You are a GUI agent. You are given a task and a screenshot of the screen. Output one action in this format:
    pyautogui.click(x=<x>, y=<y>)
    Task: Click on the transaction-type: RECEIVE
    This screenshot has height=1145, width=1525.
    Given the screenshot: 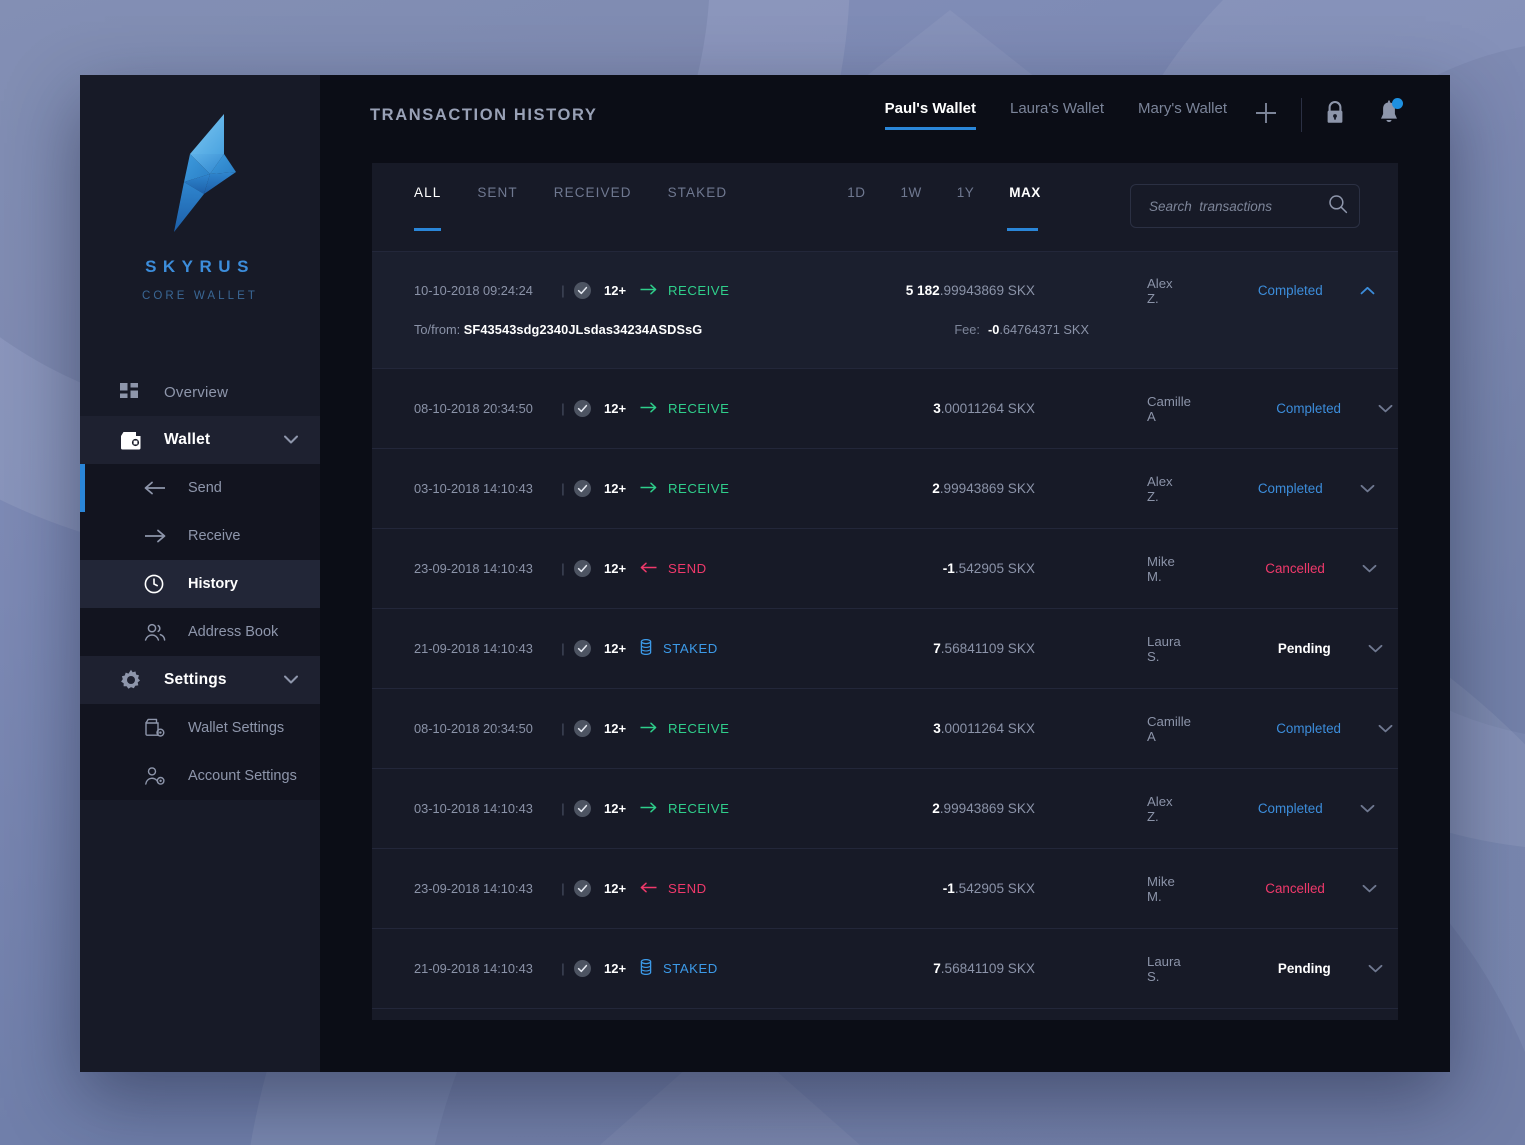 What is the action you would take?
    pyautogui.click(x=715, y=488)
    